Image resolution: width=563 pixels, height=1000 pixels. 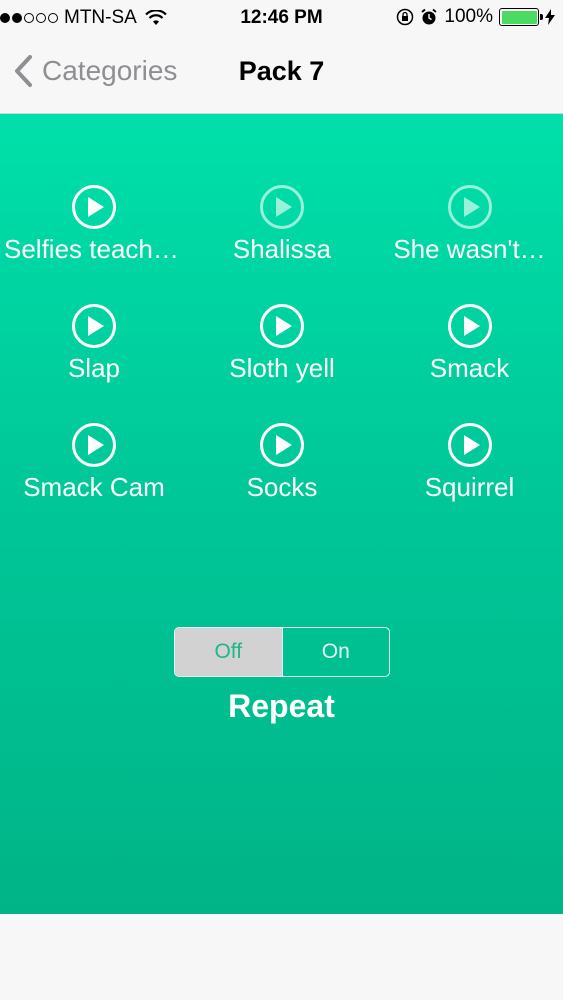 I want to click on sound-button-squirrel: Squirrel, so click(x=469, y=462).